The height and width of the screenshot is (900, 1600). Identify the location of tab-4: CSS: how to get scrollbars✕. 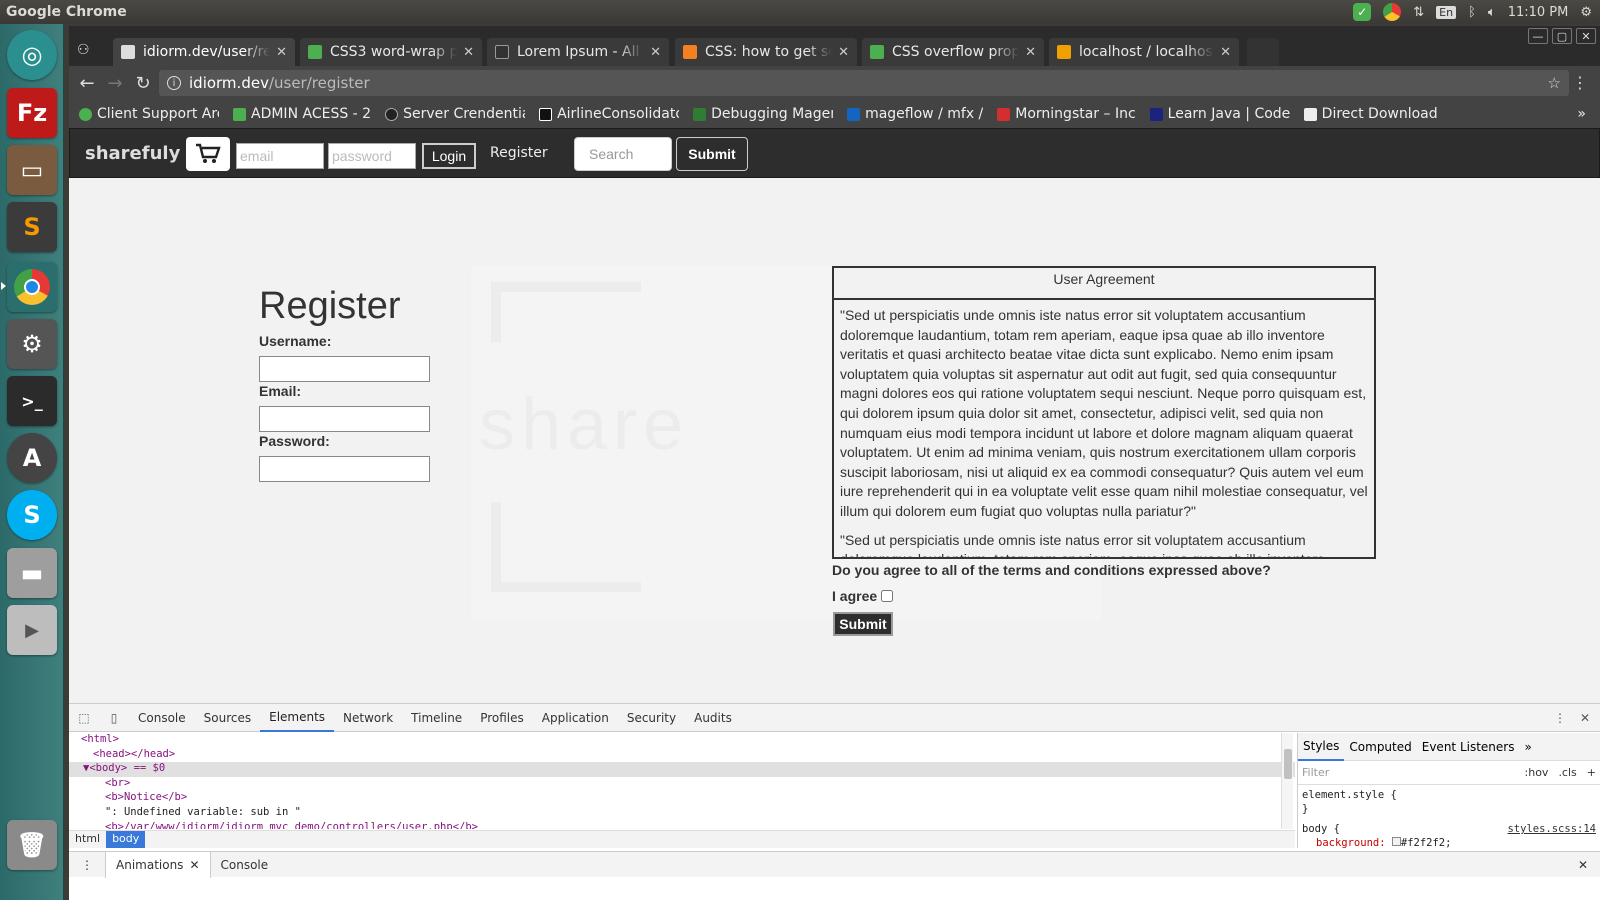
(766, 52).